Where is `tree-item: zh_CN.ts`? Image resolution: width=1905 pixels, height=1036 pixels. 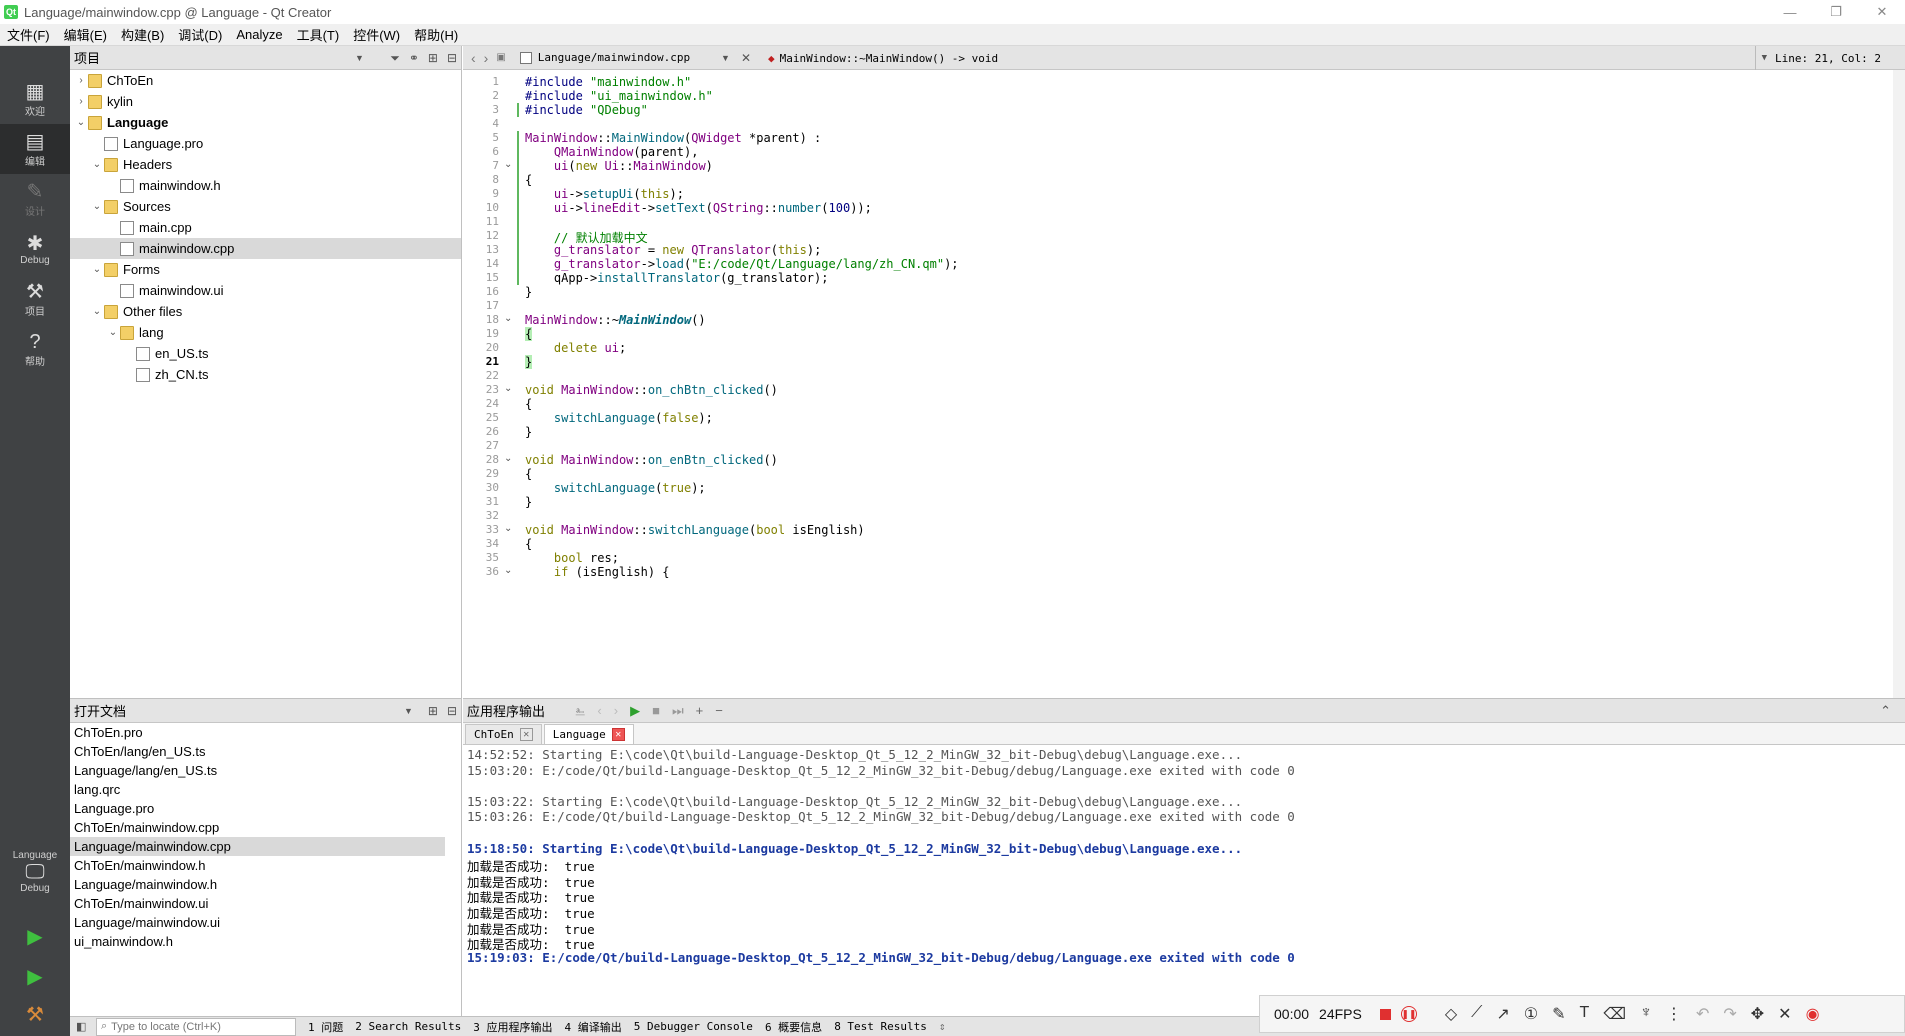
tree-item: zh_CN.ts is located at coordinates (265, 374).